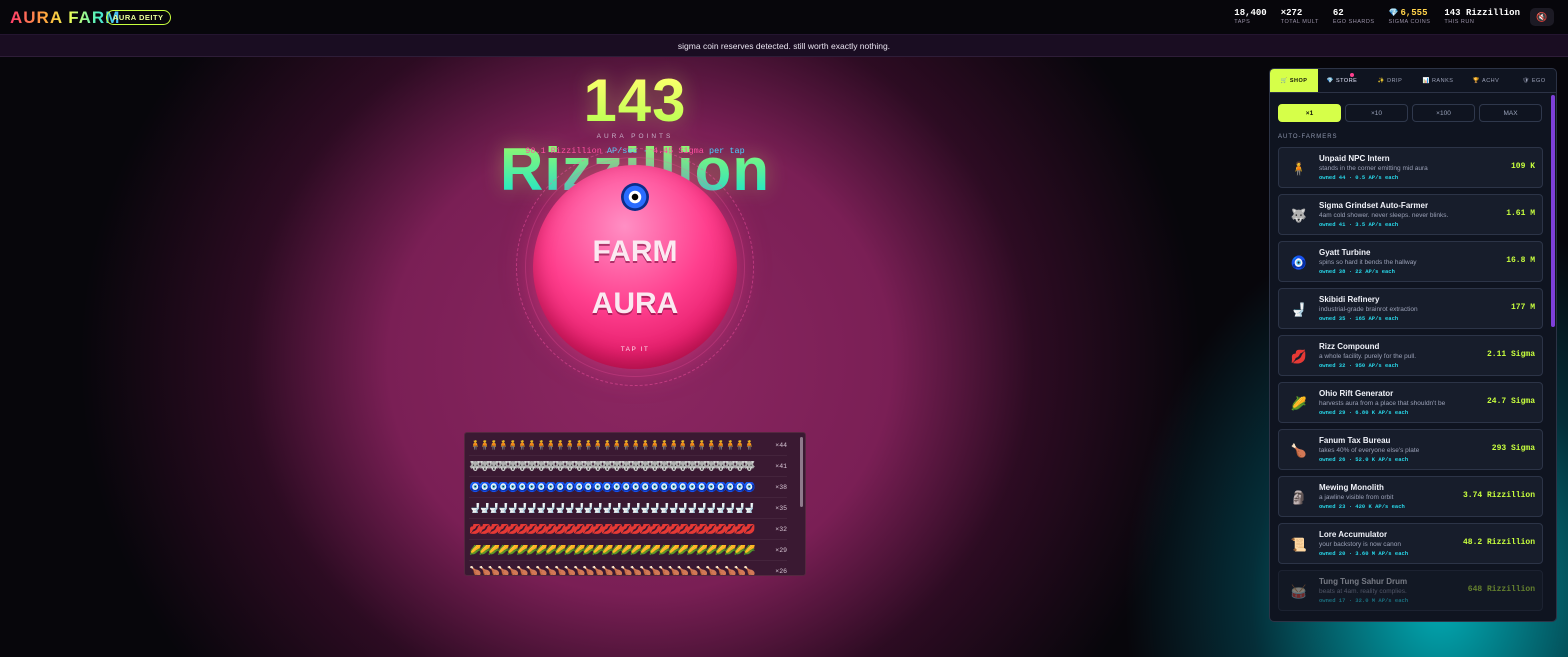 This screenshot has height=657, width=1568. Describe the element at coordinates (1356, 393) in the screenshot. I see `item-name: Ohio Rift Generator` at that location.